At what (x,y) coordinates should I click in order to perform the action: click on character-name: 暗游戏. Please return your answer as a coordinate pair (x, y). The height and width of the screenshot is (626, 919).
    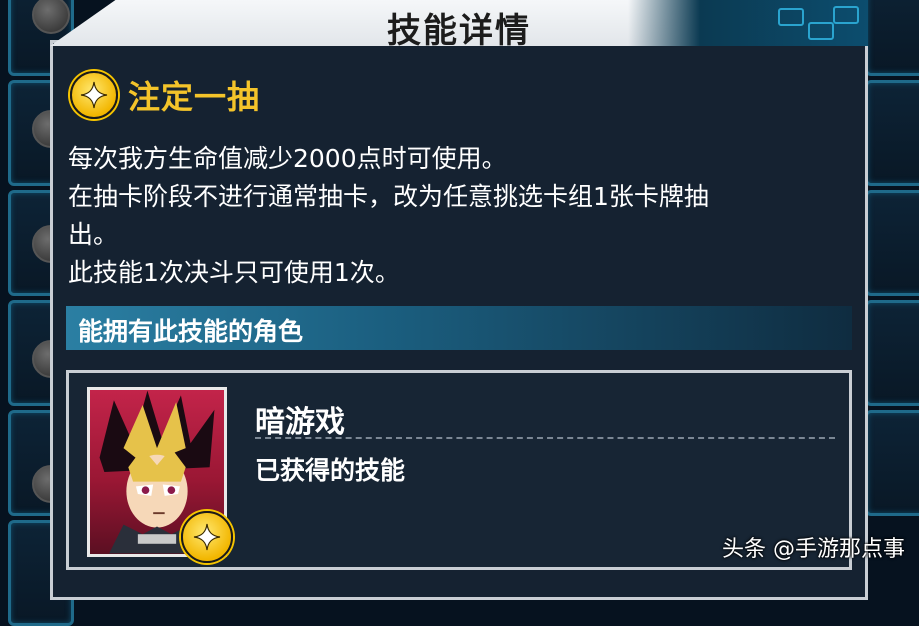
    Looking at the image, I should click on (300, 422).